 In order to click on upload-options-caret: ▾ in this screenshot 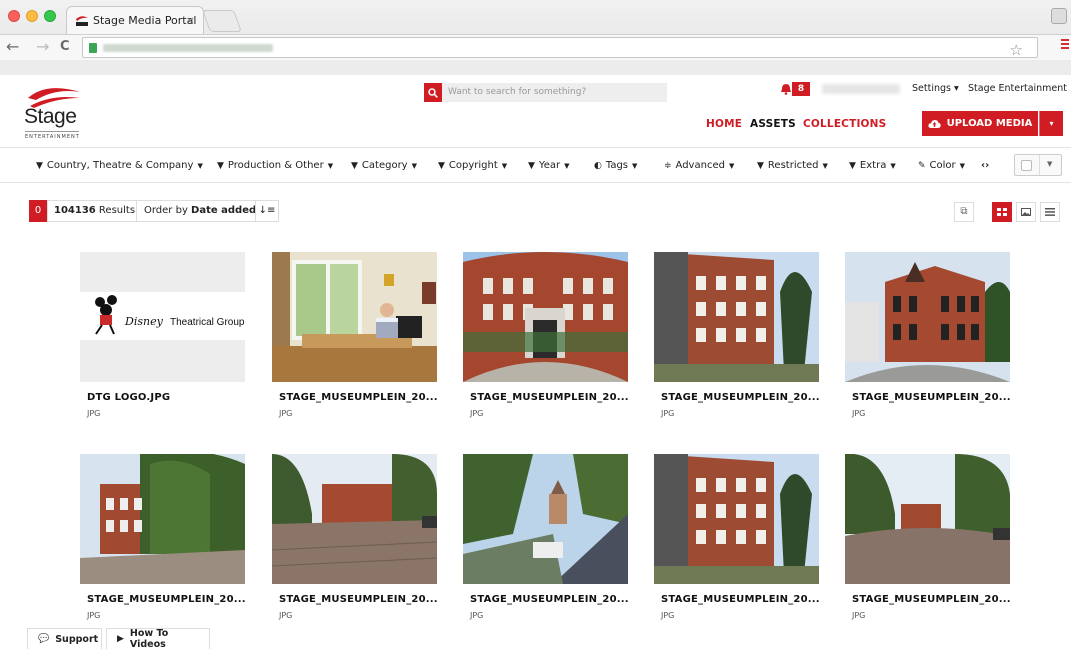, I will do `click(1051, 123)`.